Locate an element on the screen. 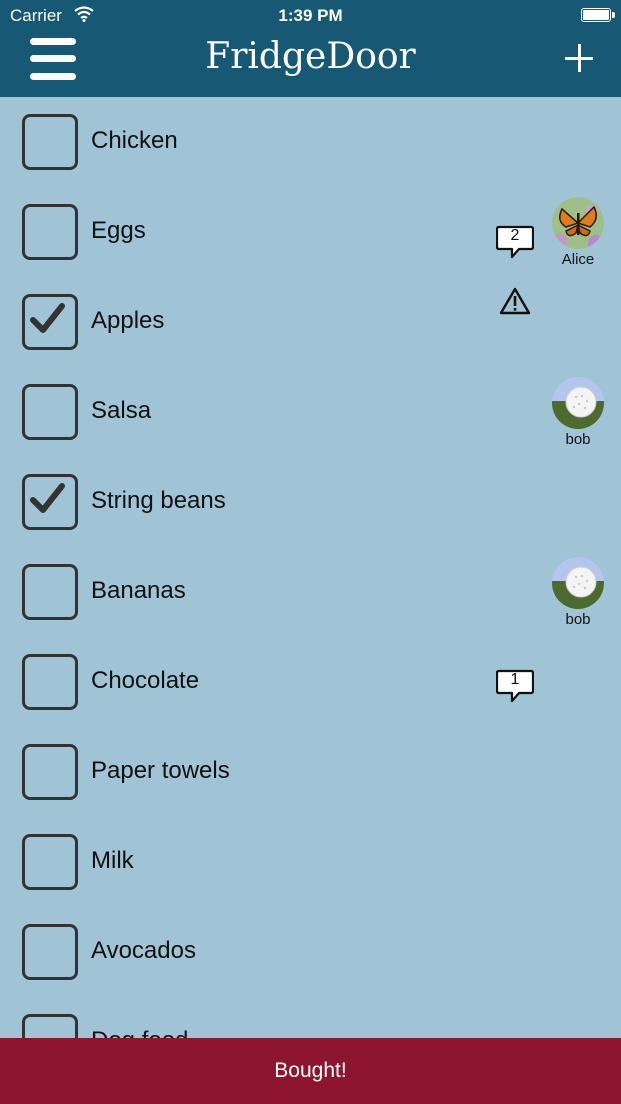 The image size is (621, 1104). item-label: Chicken is located at coordinates (134, 140).